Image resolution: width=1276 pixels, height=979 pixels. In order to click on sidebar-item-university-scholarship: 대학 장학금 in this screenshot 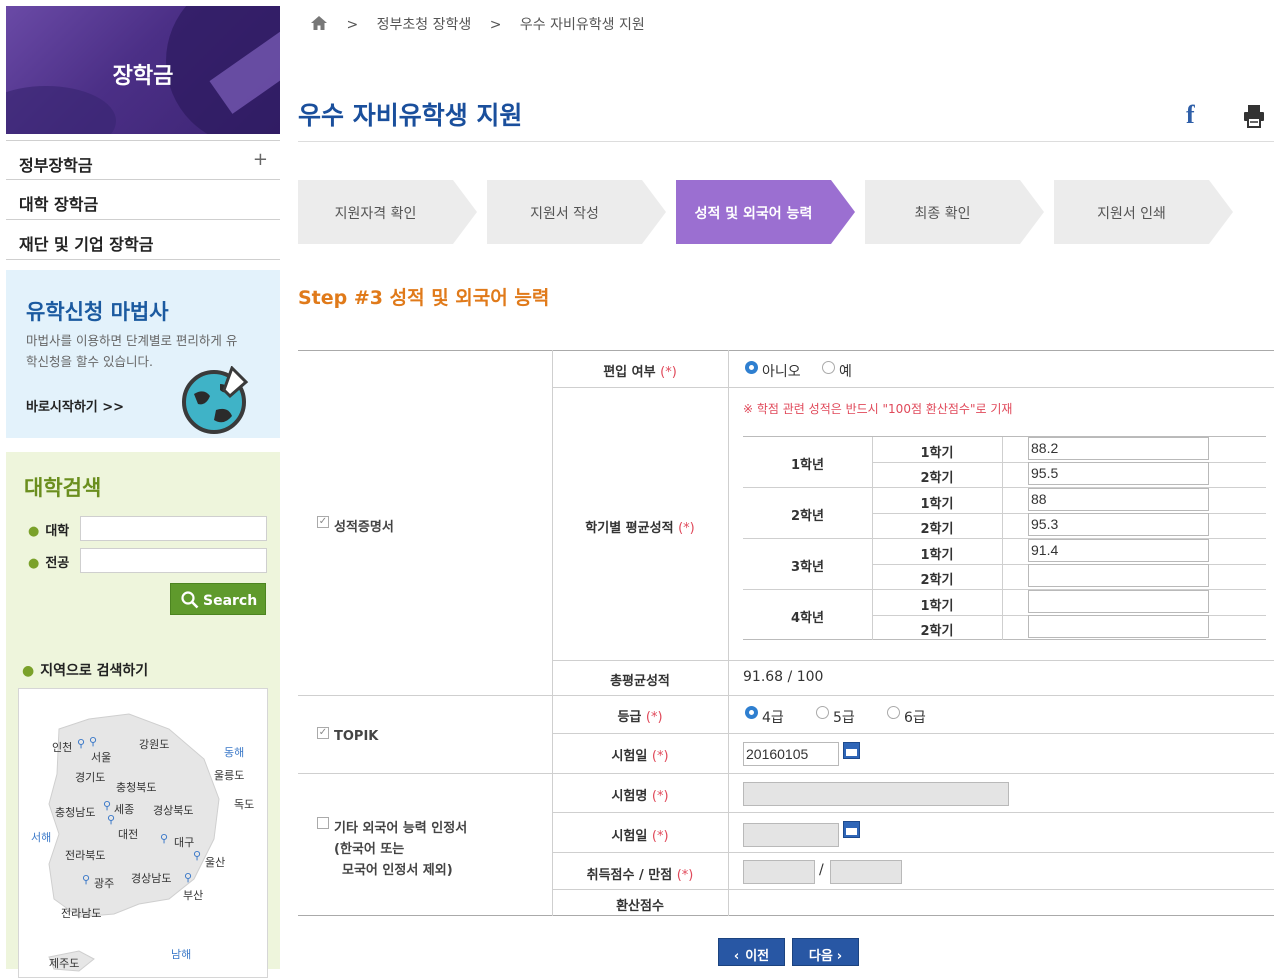, I will do `click(143, 200)`.